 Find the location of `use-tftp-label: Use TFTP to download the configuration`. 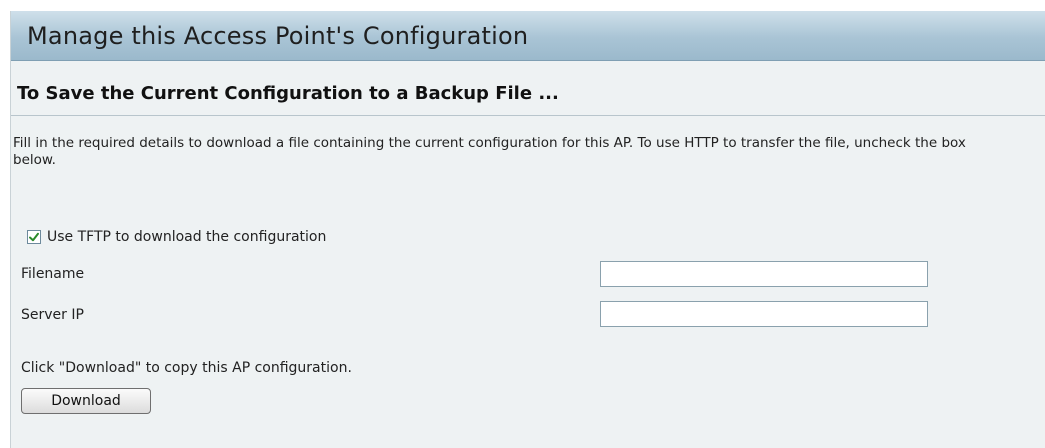

use-tftp-label: Use TFTP to download the configuration is located at coordinates (187, 237).